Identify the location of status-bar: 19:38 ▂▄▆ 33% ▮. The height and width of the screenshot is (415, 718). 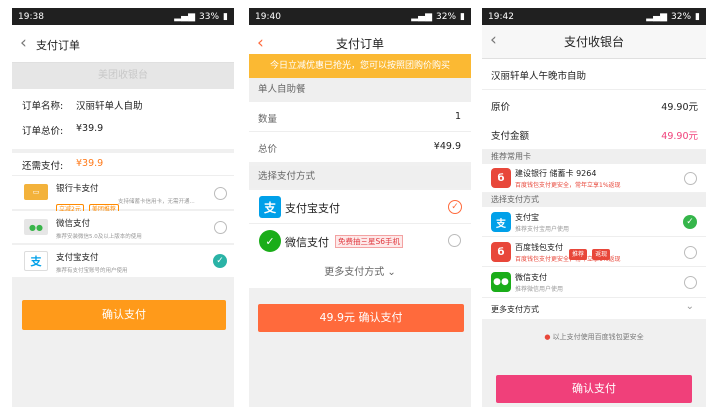
(123, 16).